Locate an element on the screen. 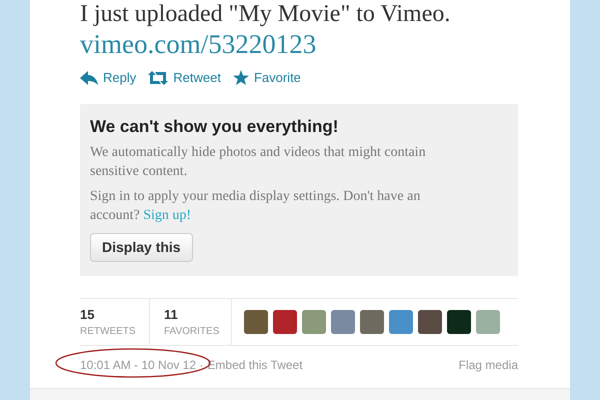 The height and width of the screenshot is (400, 600). sign-up-link: Sign up! is located at coordinates (167, 215).